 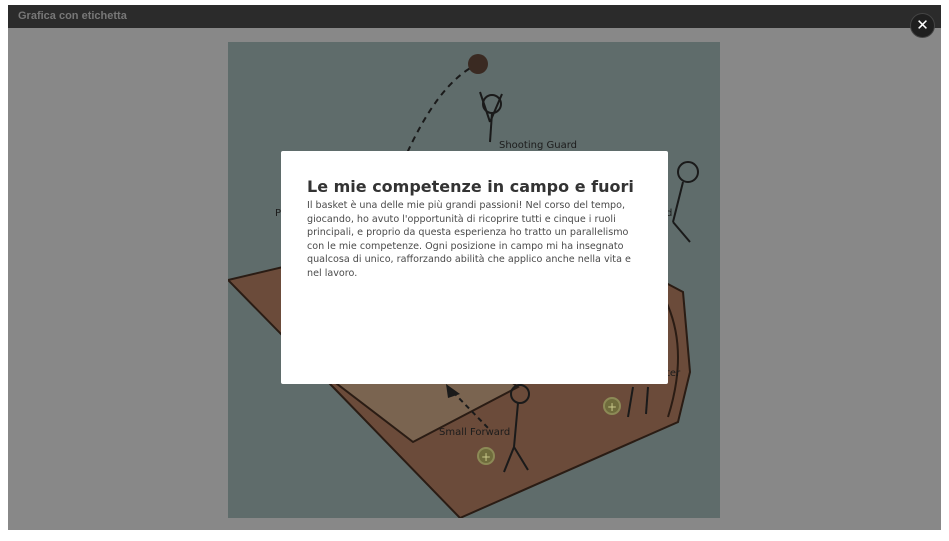 What do you see at coordinates (470, 186) in the screenshot?
I see `dialog-title: Le mie competenze in campo e fuori` at bounding box center [470, 186].